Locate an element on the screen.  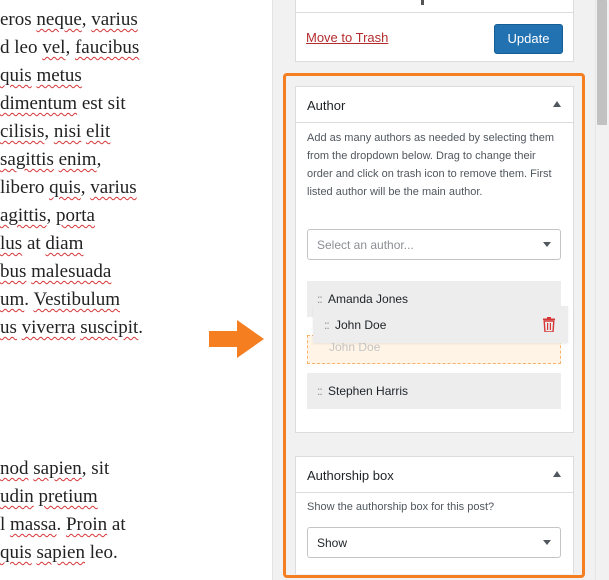
editor-text-line: um. Vestibulum is located at coordinates (60, 299).